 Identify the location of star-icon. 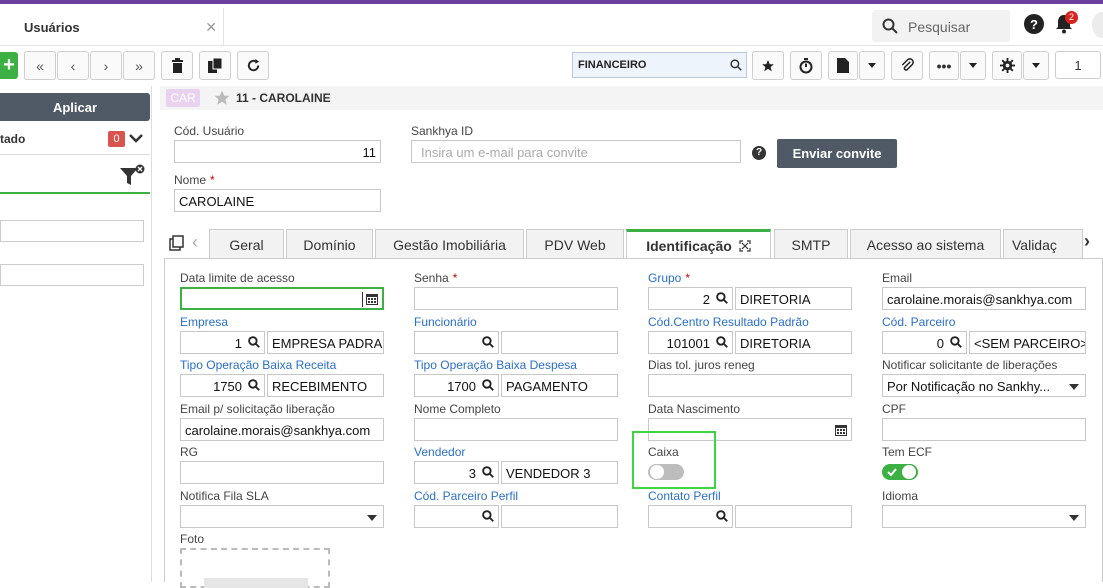
(222, 98).